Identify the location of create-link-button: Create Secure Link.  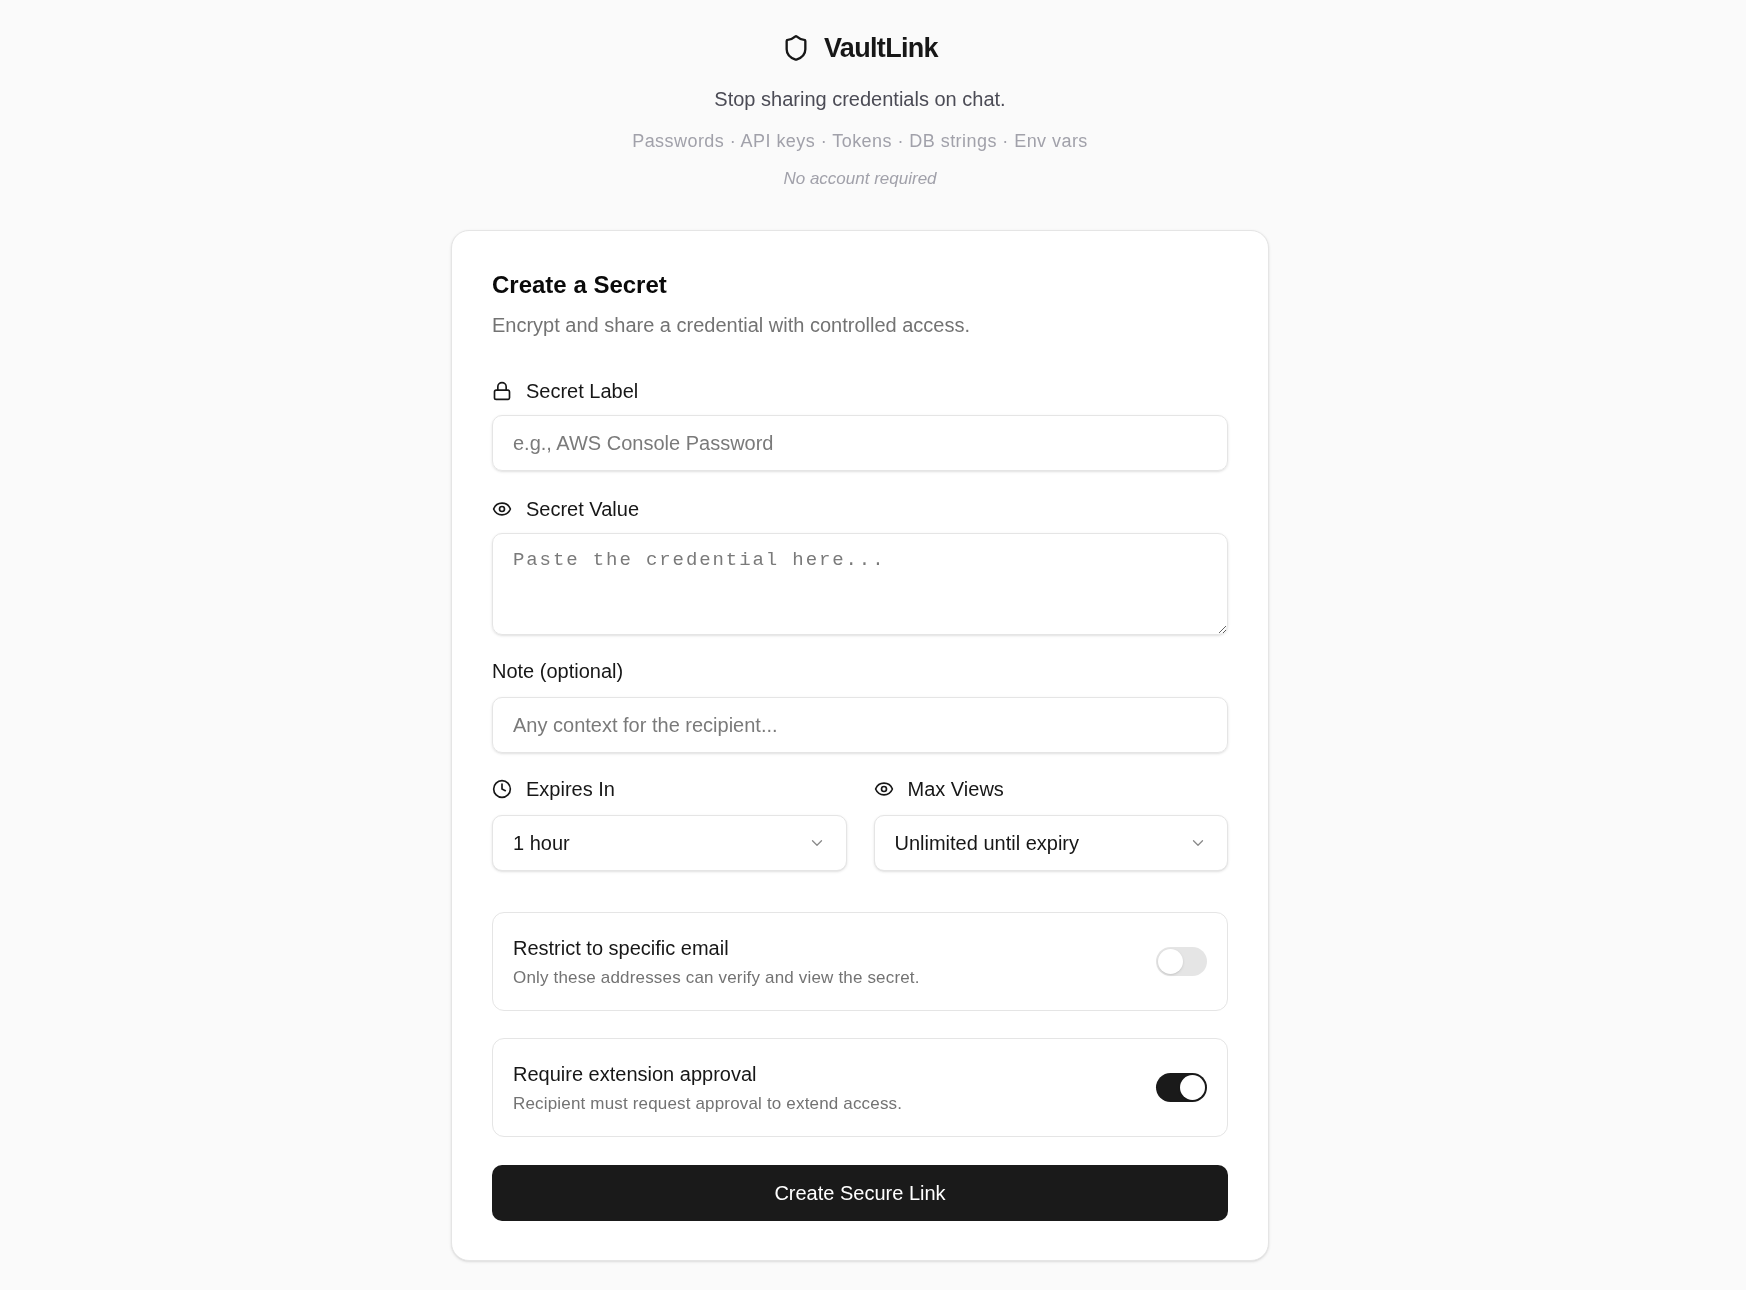
(860, 1193).